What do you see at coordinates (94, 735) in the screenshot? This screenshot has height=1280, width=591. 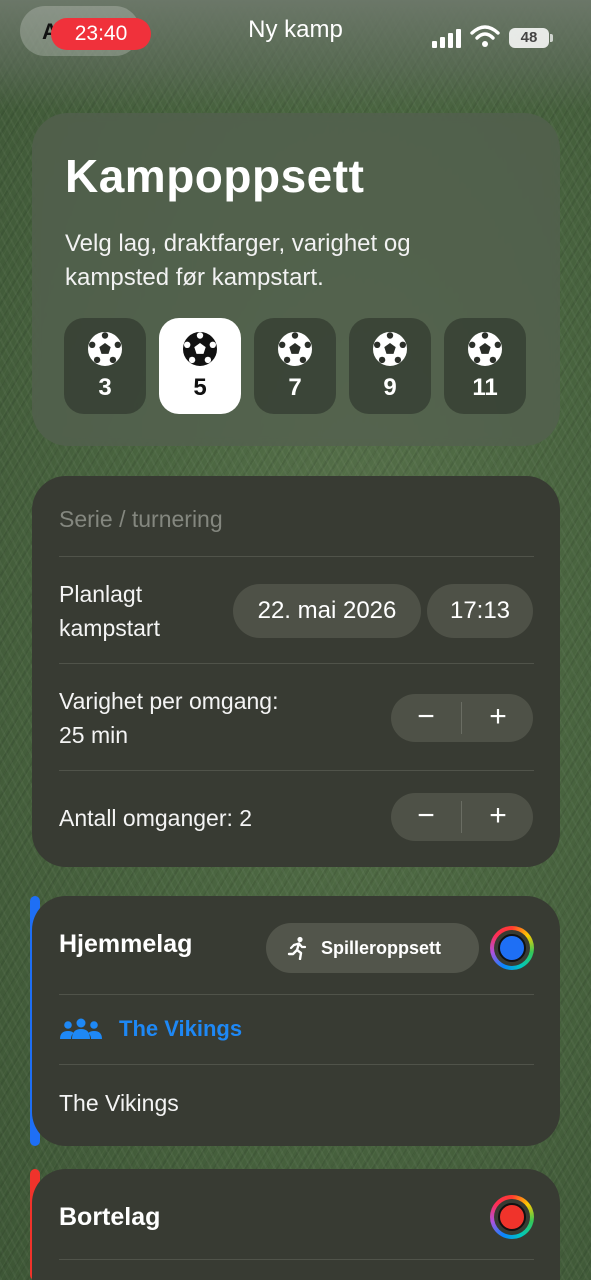 I see `duration-label-line2: 25 min` at bounding box center [94, 735].